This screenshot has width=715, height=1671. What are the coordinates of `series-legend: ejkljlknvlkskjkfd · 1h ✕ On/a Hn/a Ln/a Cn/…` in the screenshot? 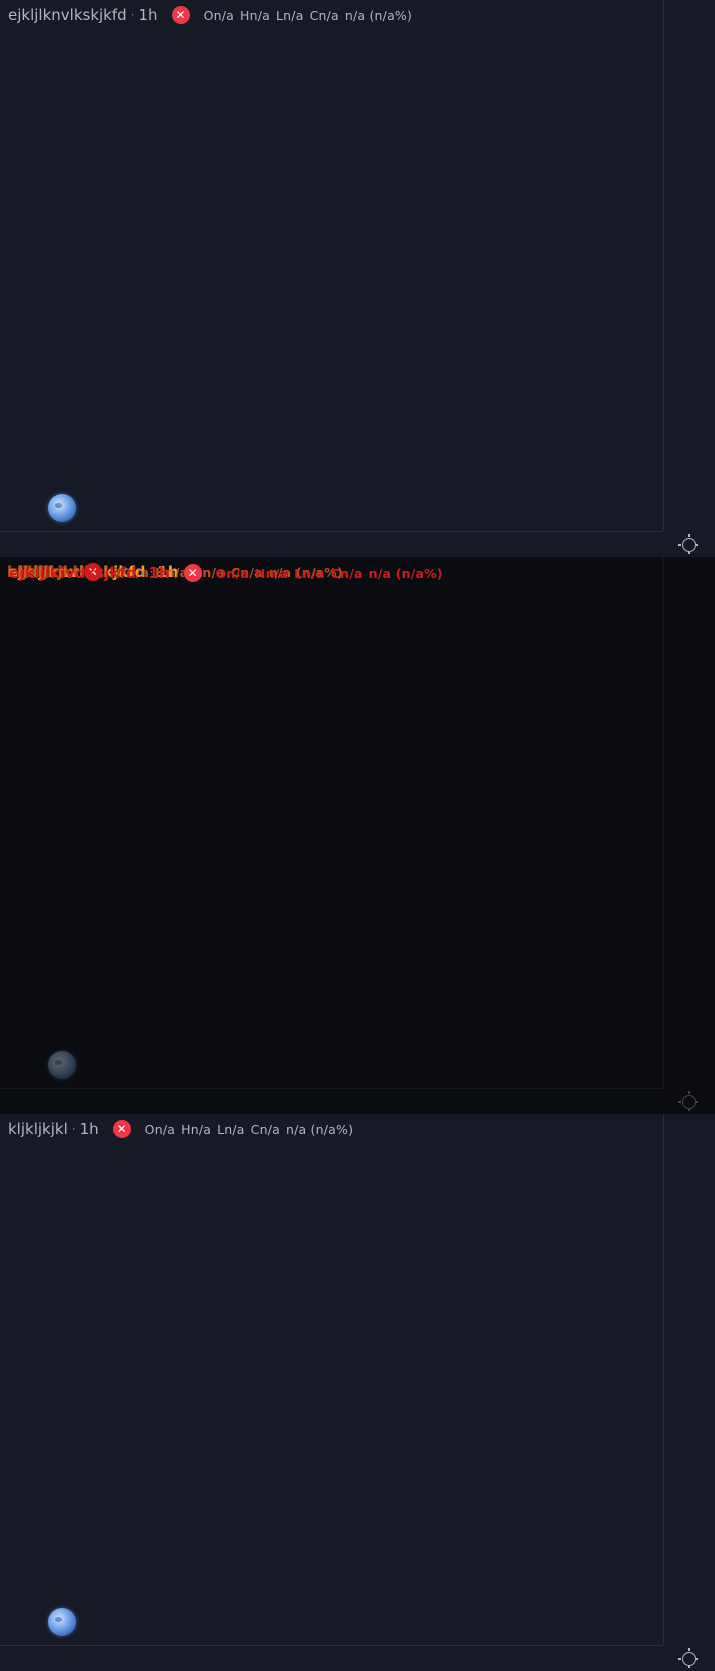 It's located at (213, 15).